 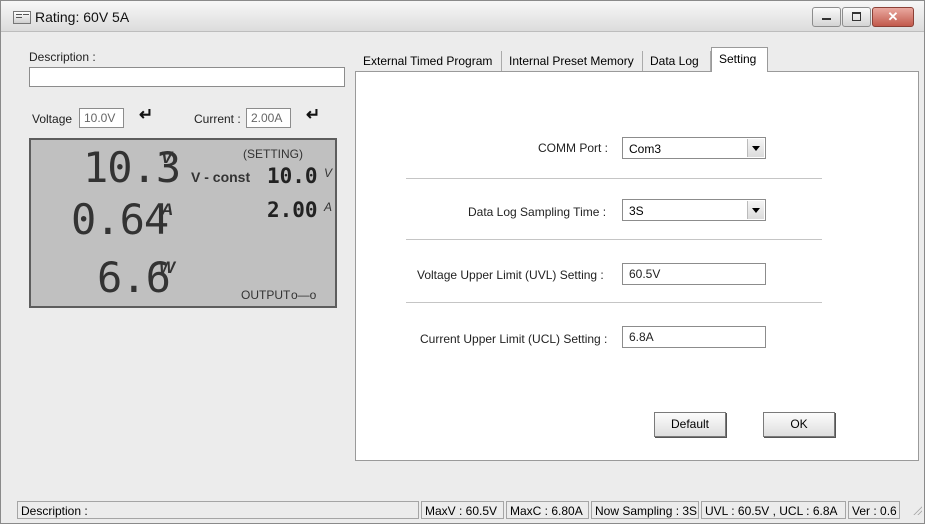 I want to click on comm-port-label: COMM Port :, so click(x=573, y=148).